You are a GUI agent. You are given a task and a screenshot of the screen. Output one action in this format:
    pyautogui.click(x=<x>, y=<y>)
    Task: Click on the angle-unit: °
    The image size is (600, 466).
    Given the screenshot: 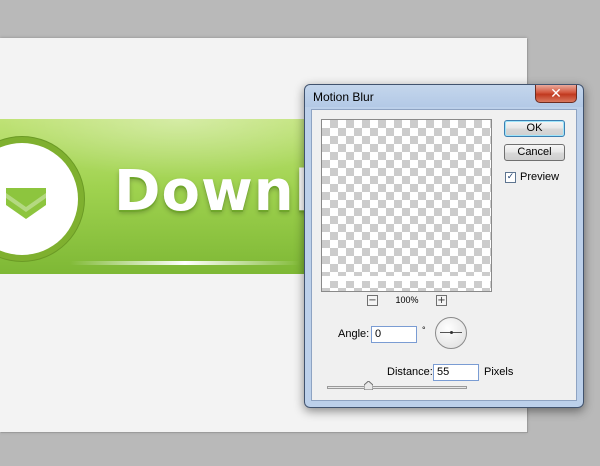 What is the action you would take?
    pyautogui.click(x=424, y=330)
    